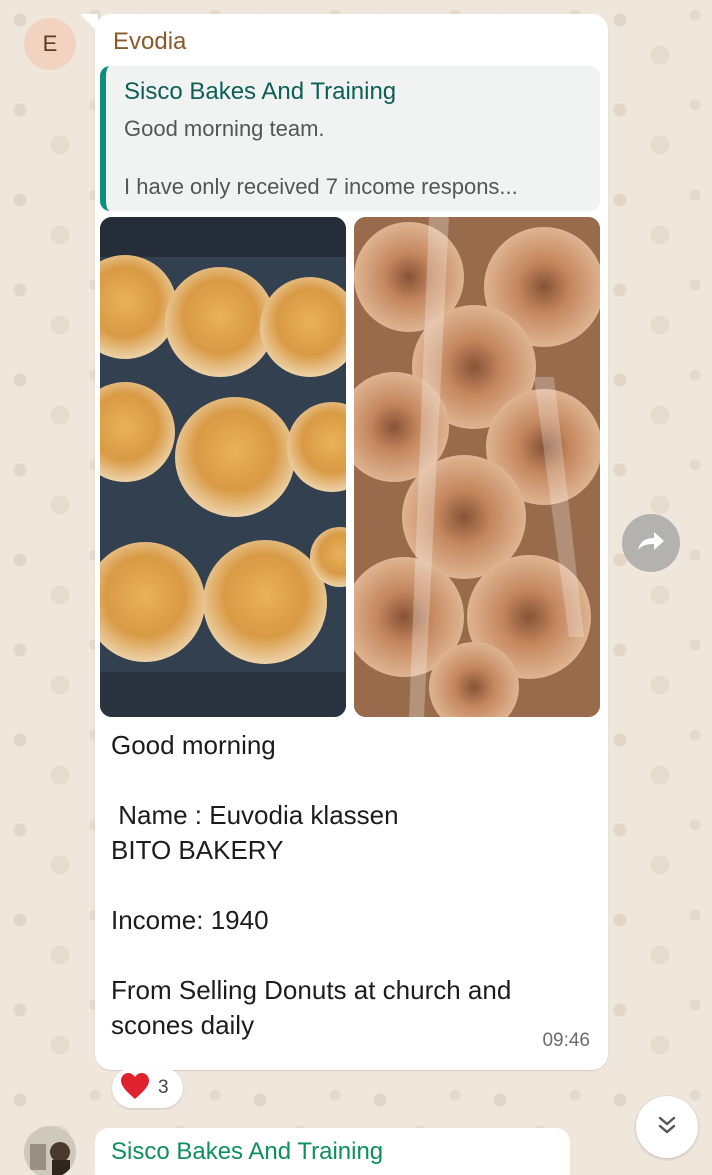 The image size is (712, 1175). What do you see at coordinates (163, 1087) in the screenshot?
I see `reaction-count: 3` at bounding box center [163, 1087].